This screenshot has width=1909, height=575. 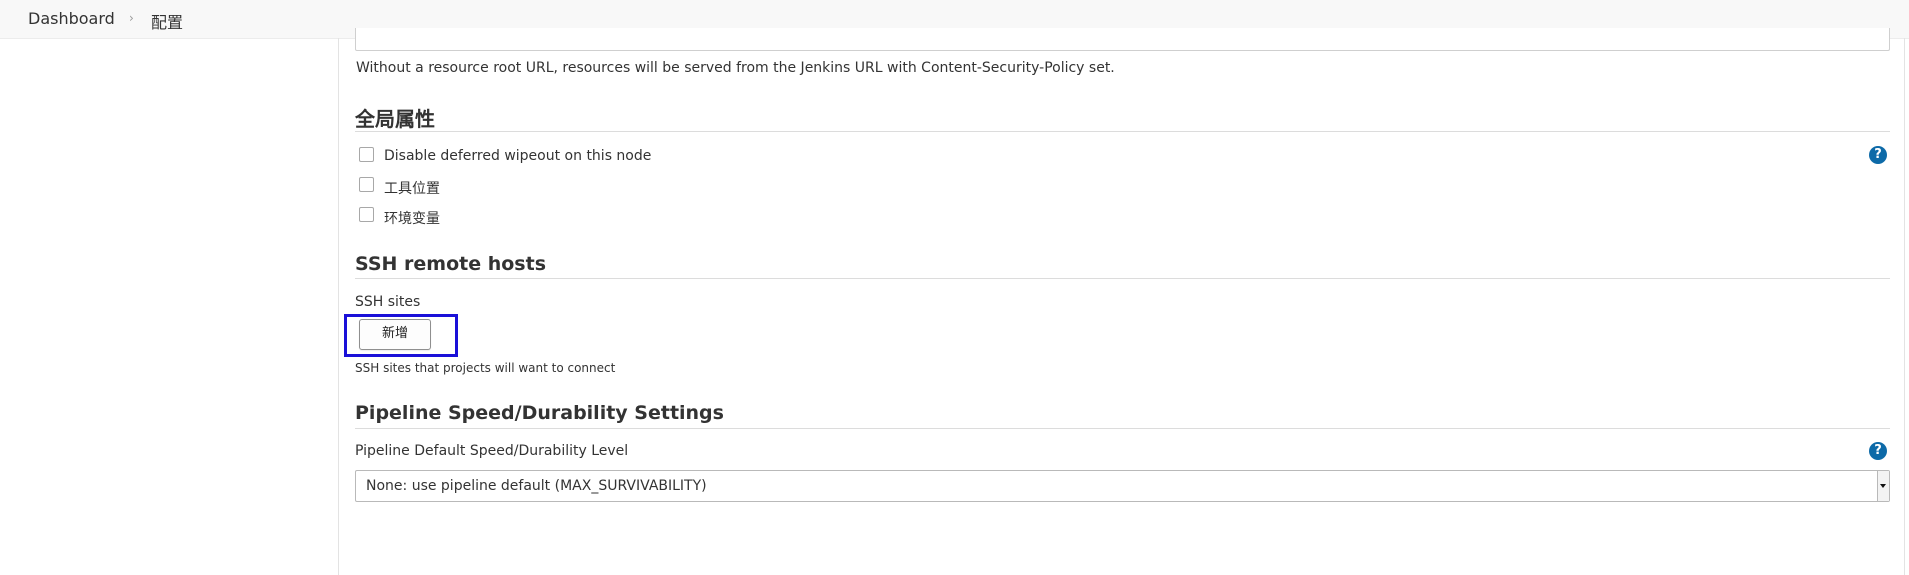 I want to click on resource-root-url-input, so click(x=1122, y=39).